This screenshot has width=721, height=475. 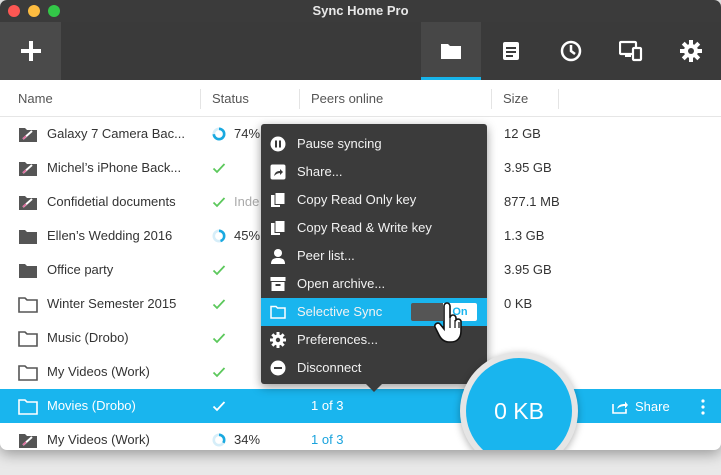 I want to click on row-name: Winter Semester 2015, so click(x=112, y=303).